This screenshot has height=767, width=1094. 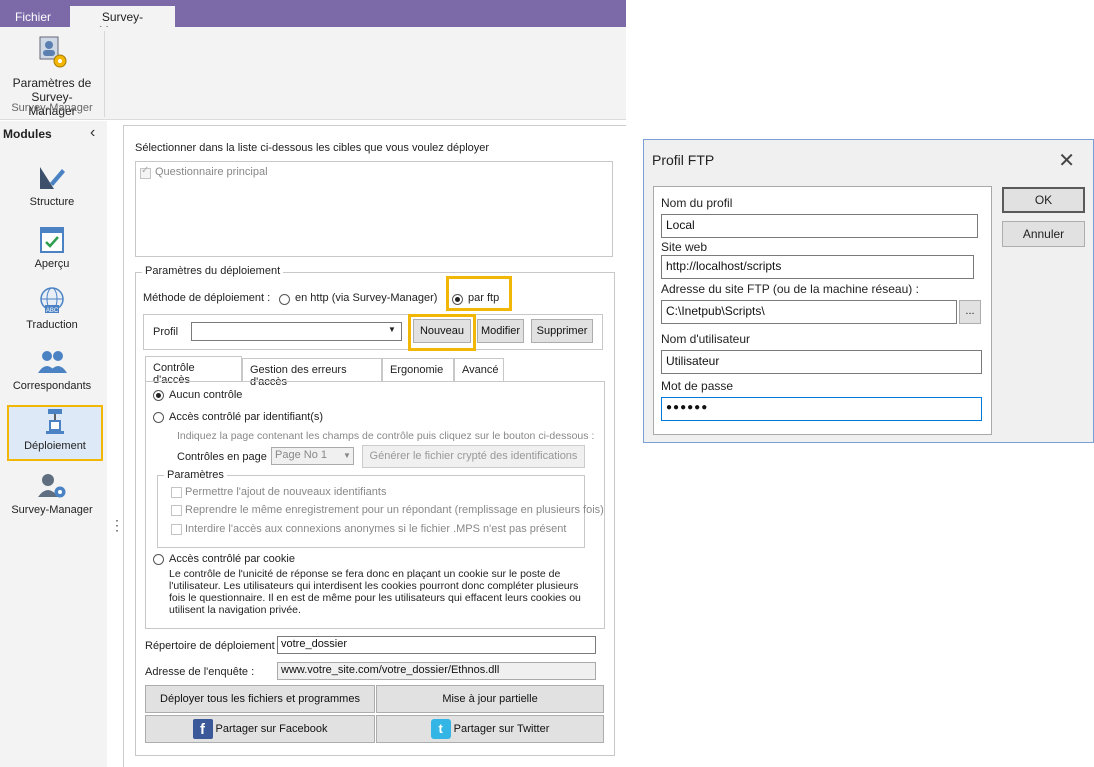 I want to click on tab-fichier: Fichier, so click(x=33, y=16).